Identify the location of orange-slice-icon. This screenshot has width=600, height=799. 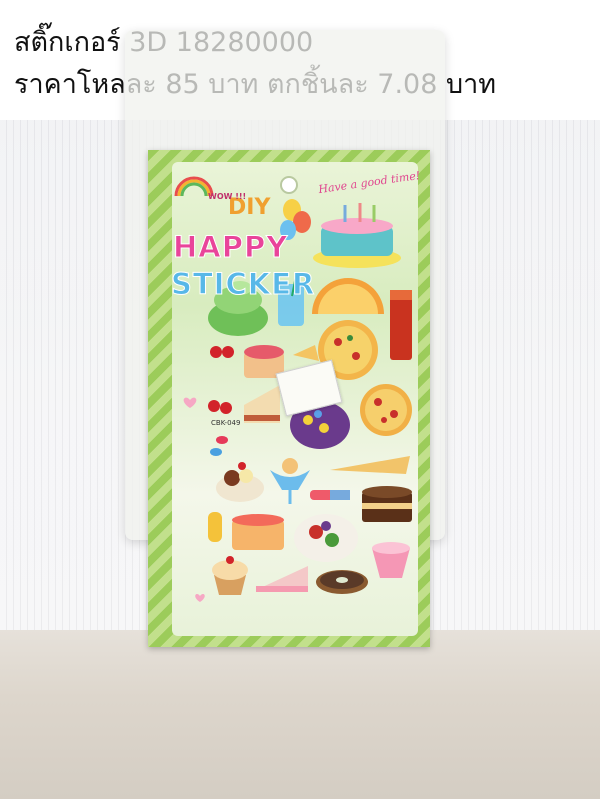
(348, 296).